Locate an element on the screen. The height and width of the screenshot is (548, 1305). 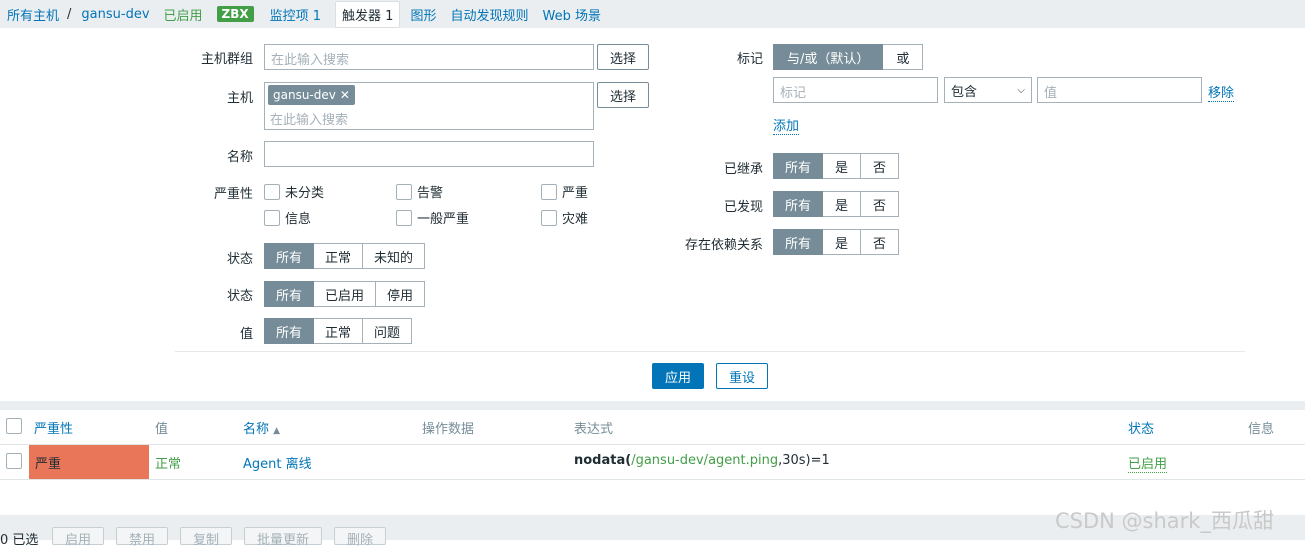
dependency-option-all: 所有 is located at coordinates (798, 242).